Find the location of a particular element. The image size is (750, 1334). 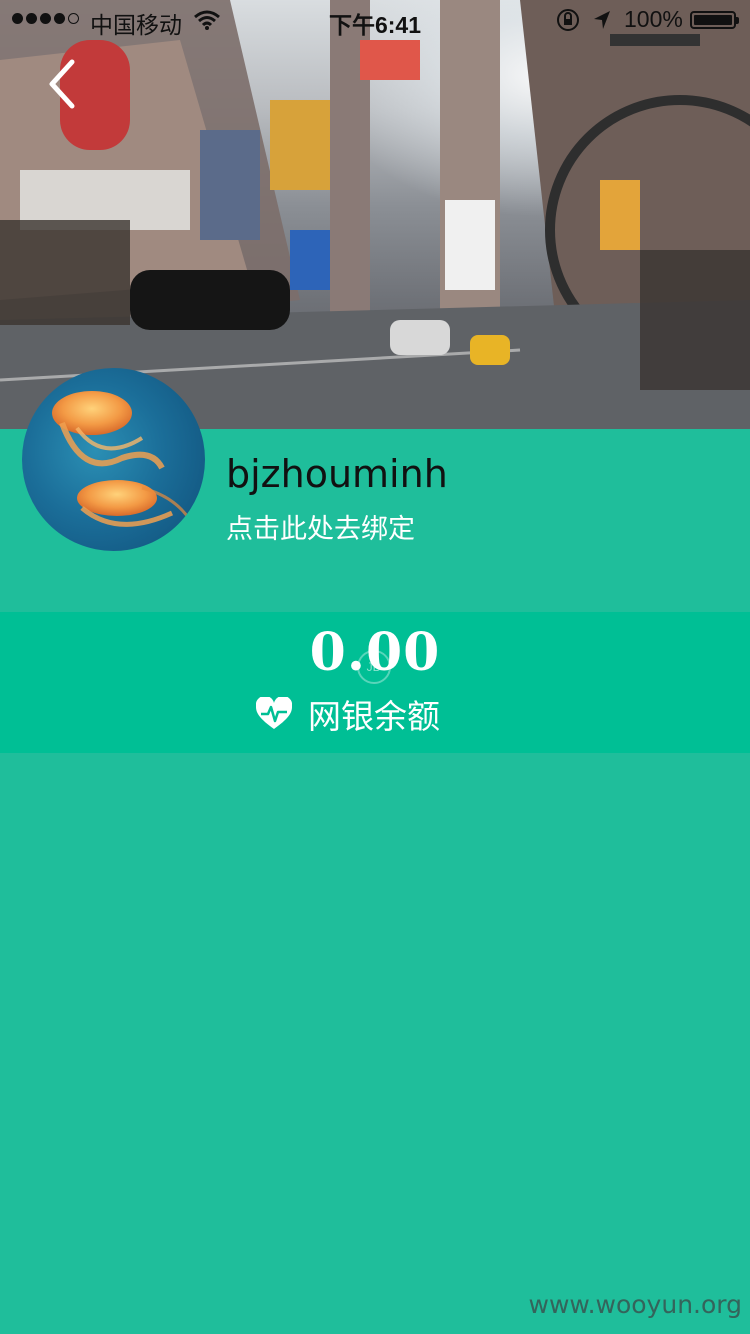

bind-account-link: 点击此处去绑定 is located at coordinates (320, 526).